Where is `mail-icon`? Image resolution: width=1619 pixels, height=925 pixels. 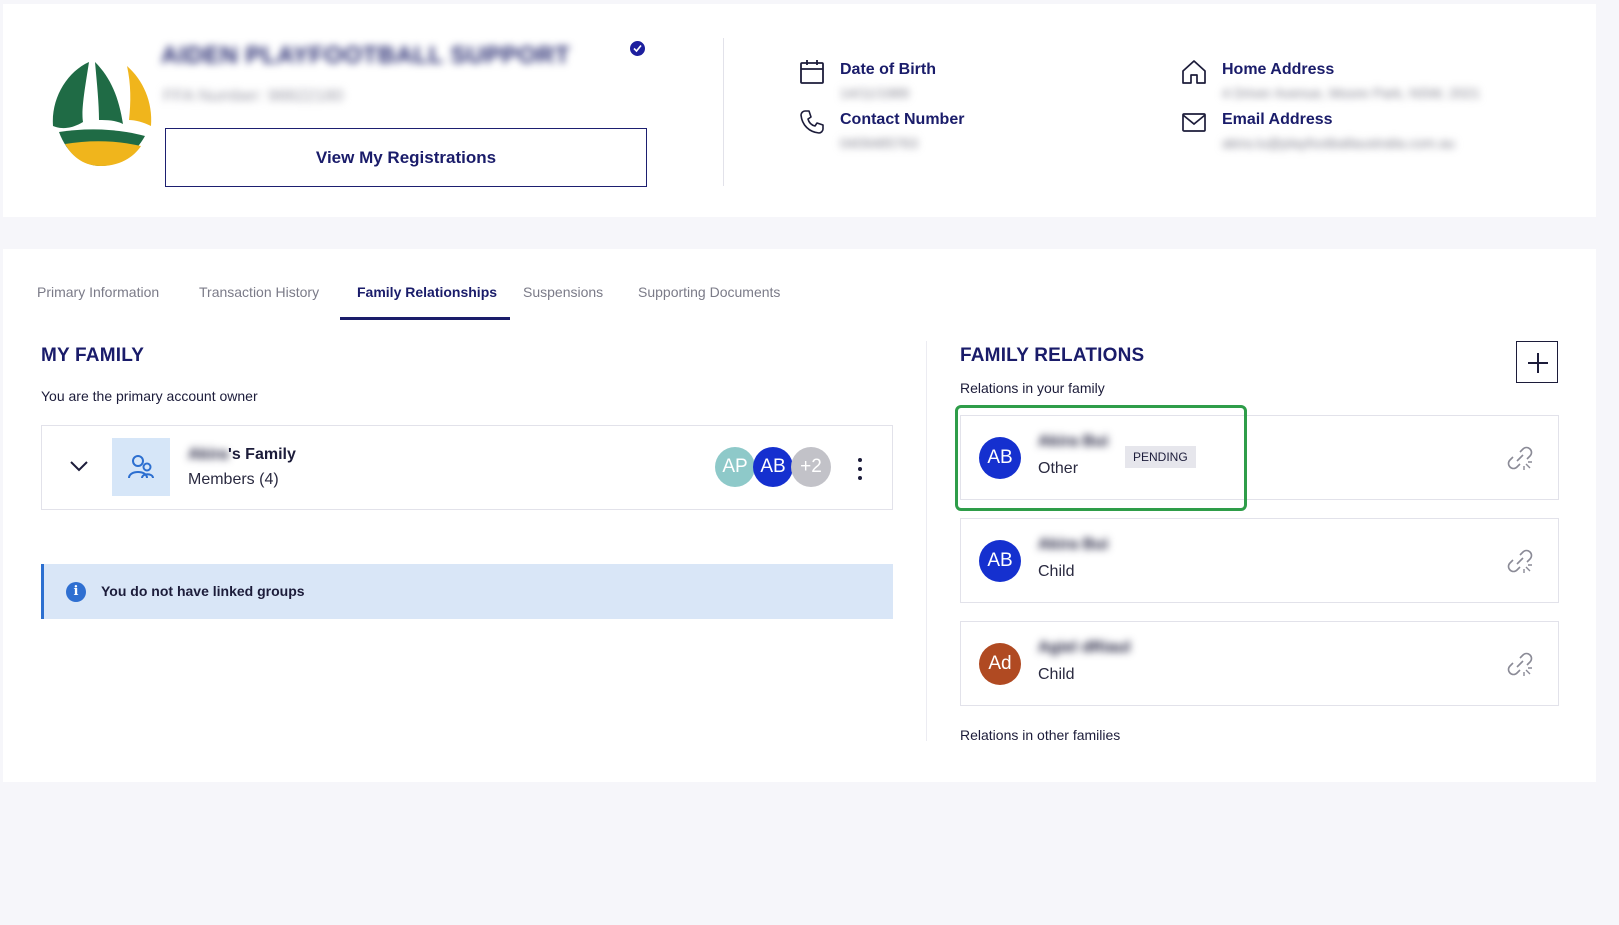 mail-icon is located at coordinates (1194, 122).